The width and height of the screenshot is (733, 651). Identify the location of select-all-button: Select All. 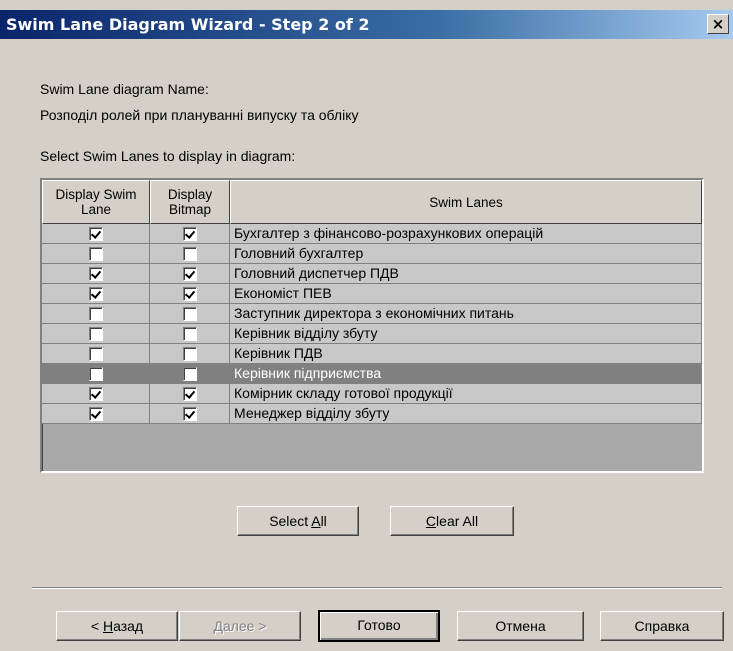
(298, 521).